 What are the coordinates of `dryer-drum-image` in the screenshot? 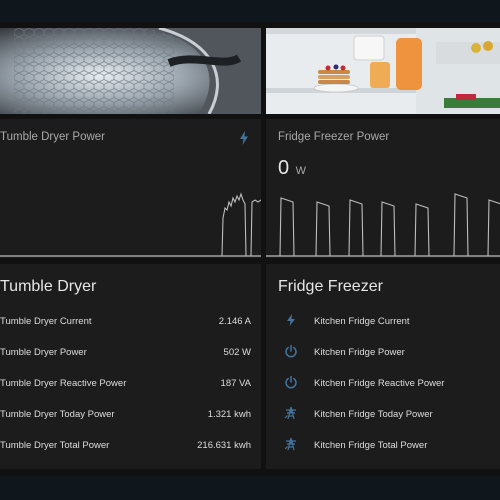 It's located at (130, 71).